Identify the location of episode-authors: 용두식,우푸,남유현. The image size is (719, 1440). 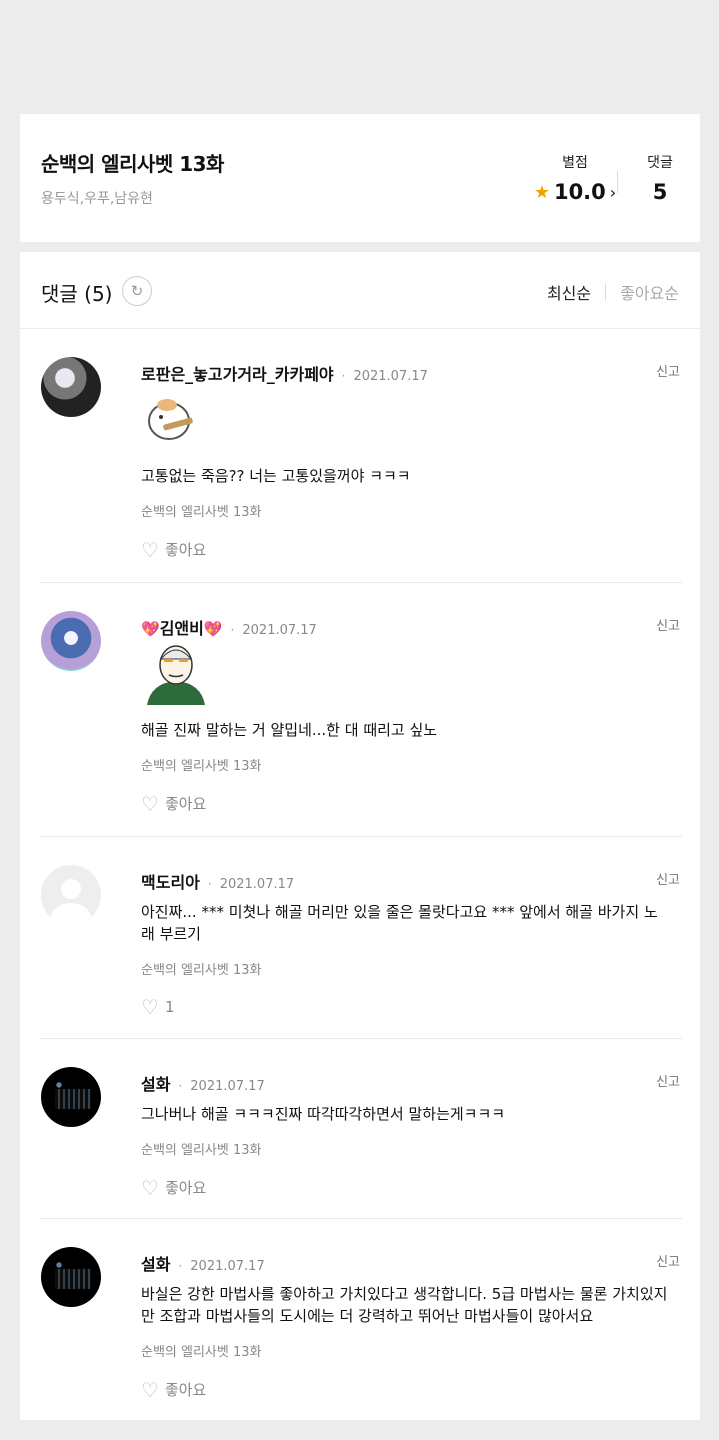
(97, 199).